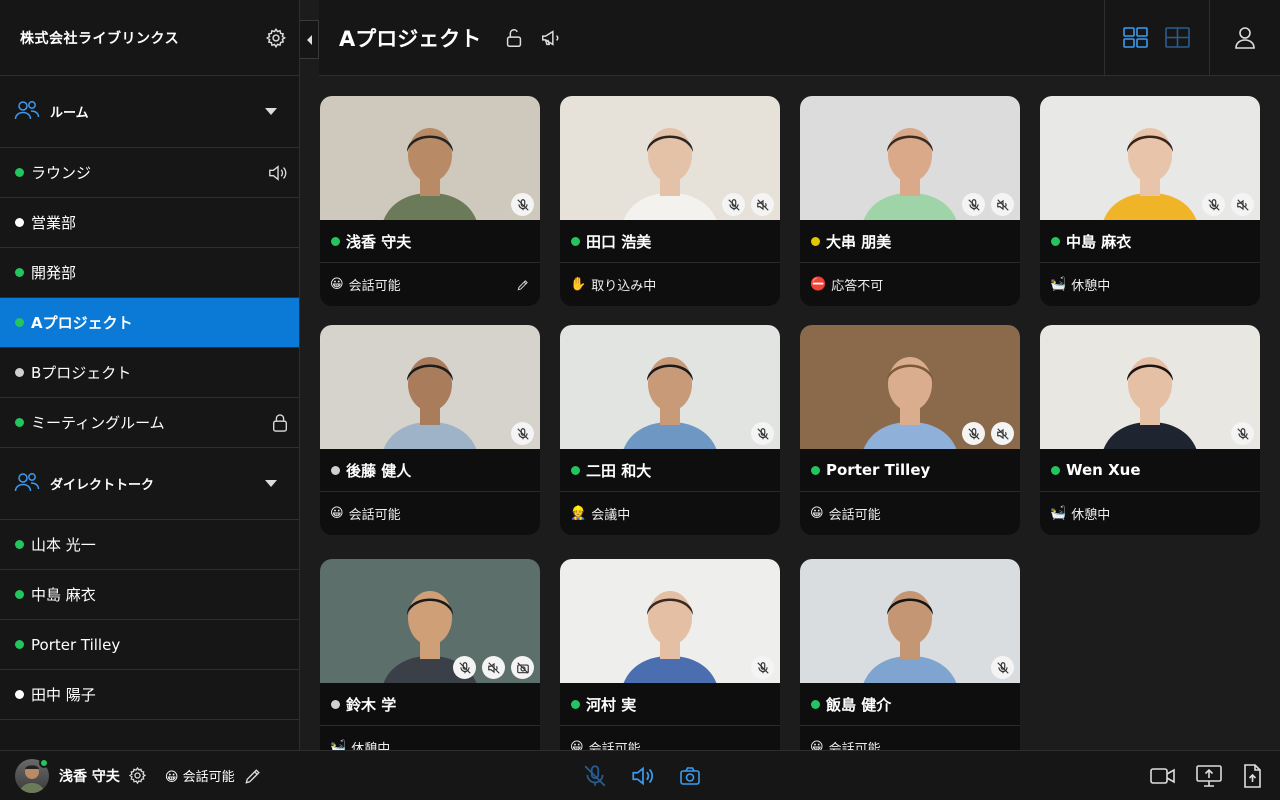 The width and height of the screenshot is (1280, 800). What do you see at coordinates (149, 112) in the screenshot?
I see `rooms-section-header: ルーム` at bounding box center [149, 112].